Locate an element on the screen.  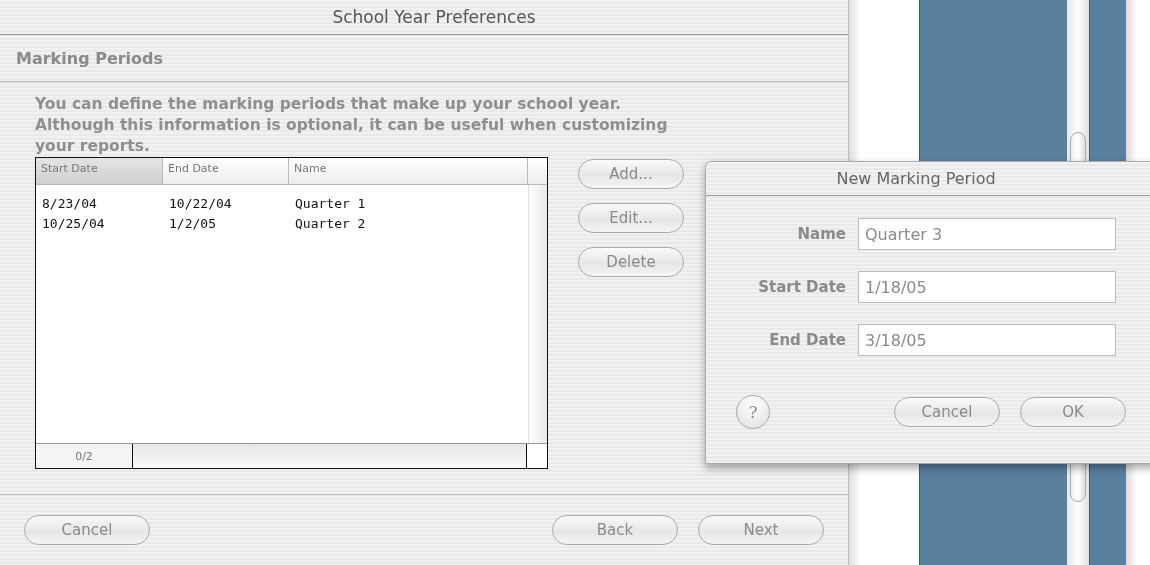
navigation-button: Next is located at coordinates (761, 530).